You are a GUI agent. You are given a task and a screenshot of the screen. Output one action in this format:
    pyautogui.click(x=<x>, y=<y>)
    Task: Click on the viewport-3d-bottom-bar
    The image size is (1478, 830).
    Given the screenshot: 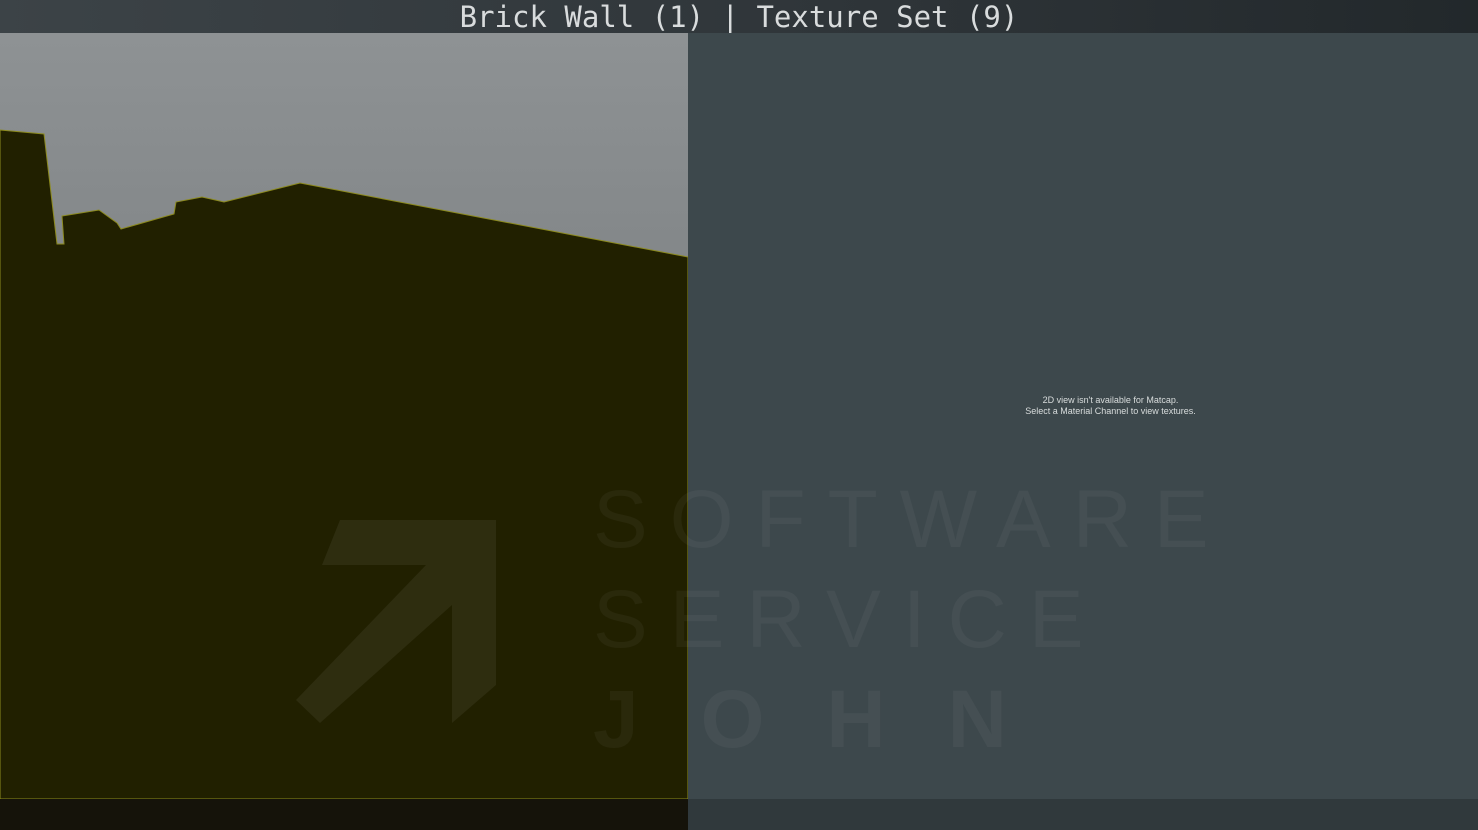 What is the action you would take?
    pyautogui.click(x=344, y=814)
    